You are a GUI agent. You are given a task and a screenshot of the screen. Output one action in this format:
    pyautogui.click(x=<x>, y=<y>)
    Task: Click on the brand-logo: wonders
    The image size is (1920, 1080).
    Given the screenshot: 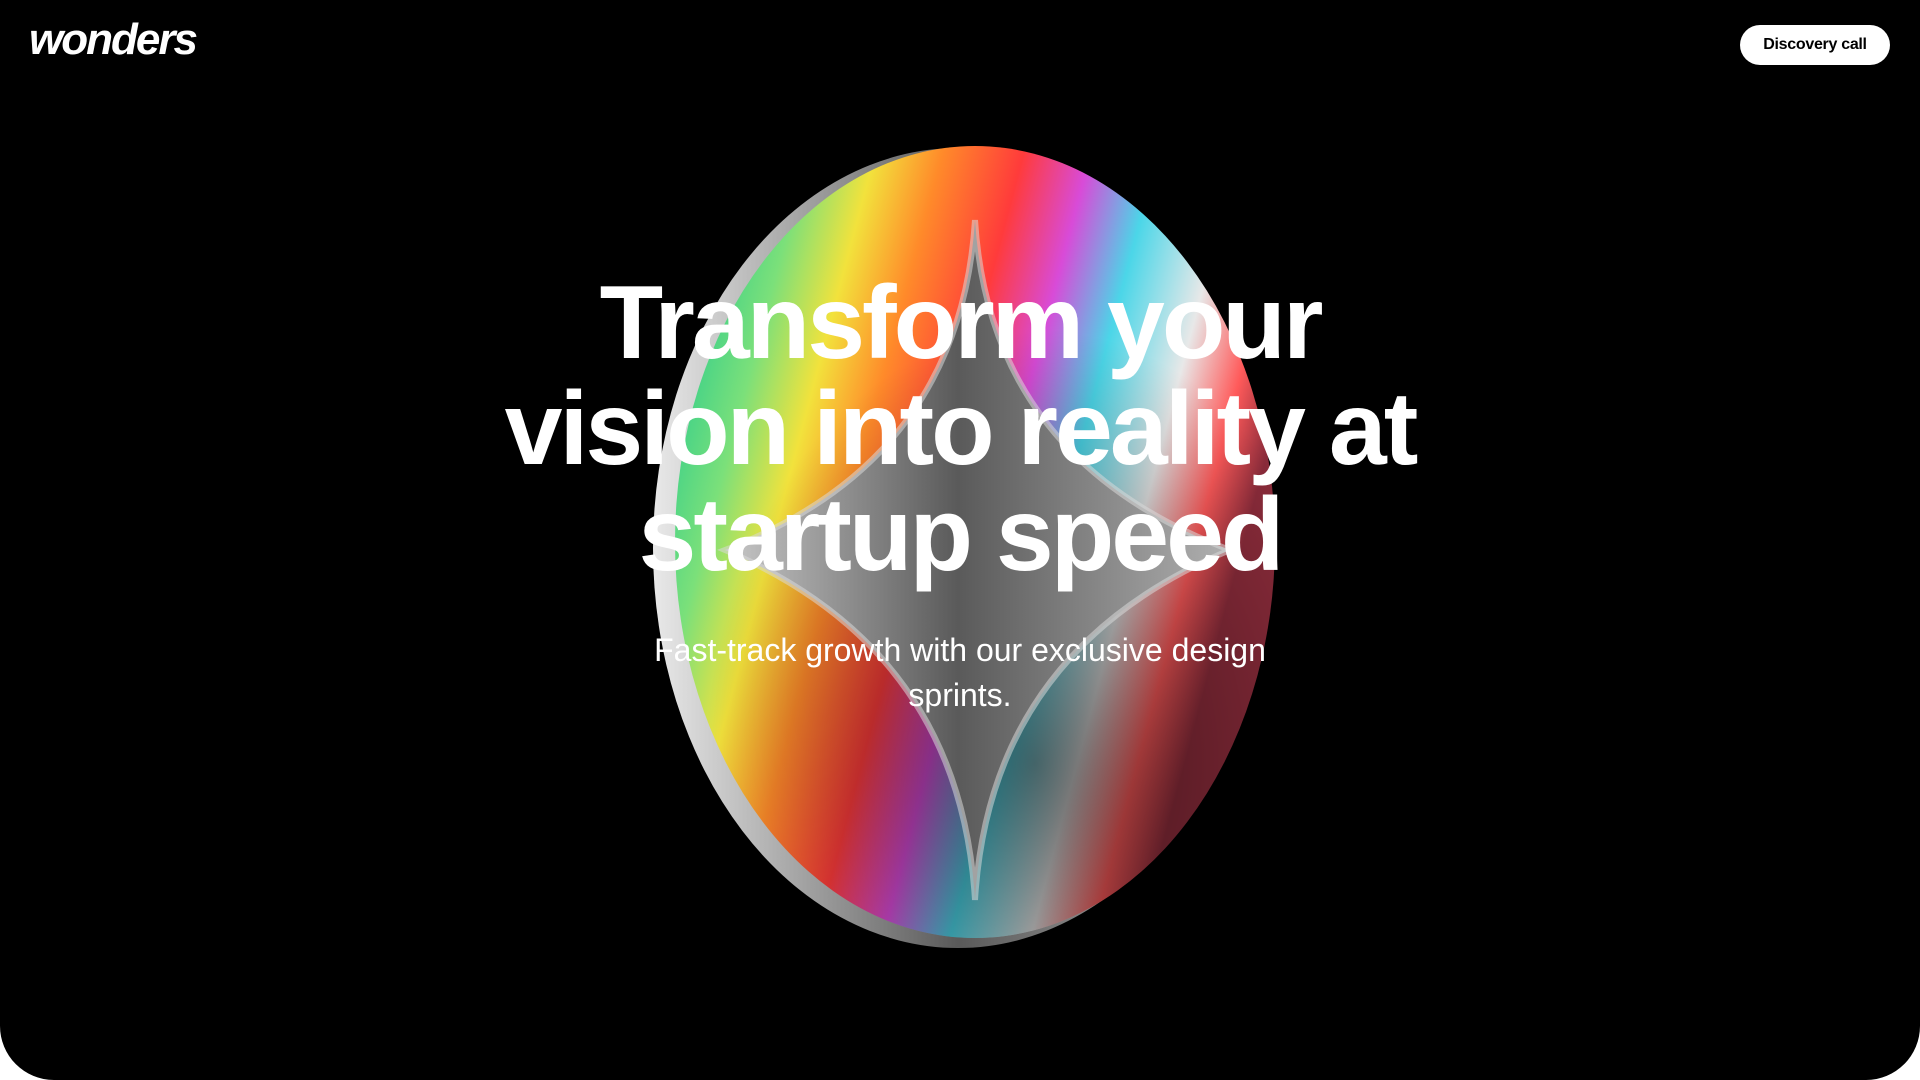 What is the action you would take?
    pyautogui.click(x=113, y=40)
    